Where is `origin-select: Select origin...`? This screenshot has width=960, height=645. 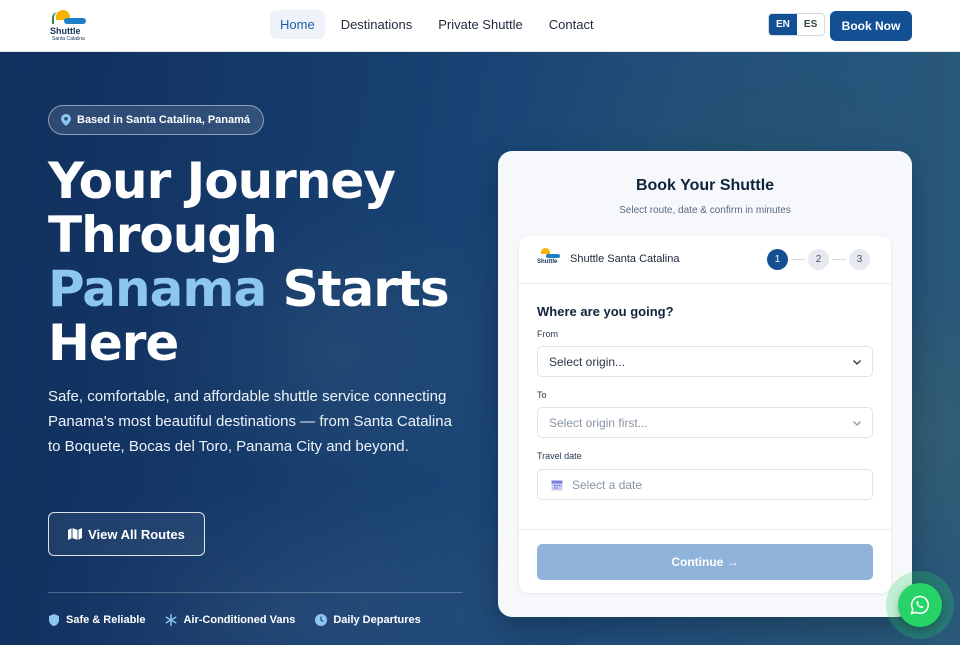 origin-select: Select origin... is located at coordinates (705, 361).